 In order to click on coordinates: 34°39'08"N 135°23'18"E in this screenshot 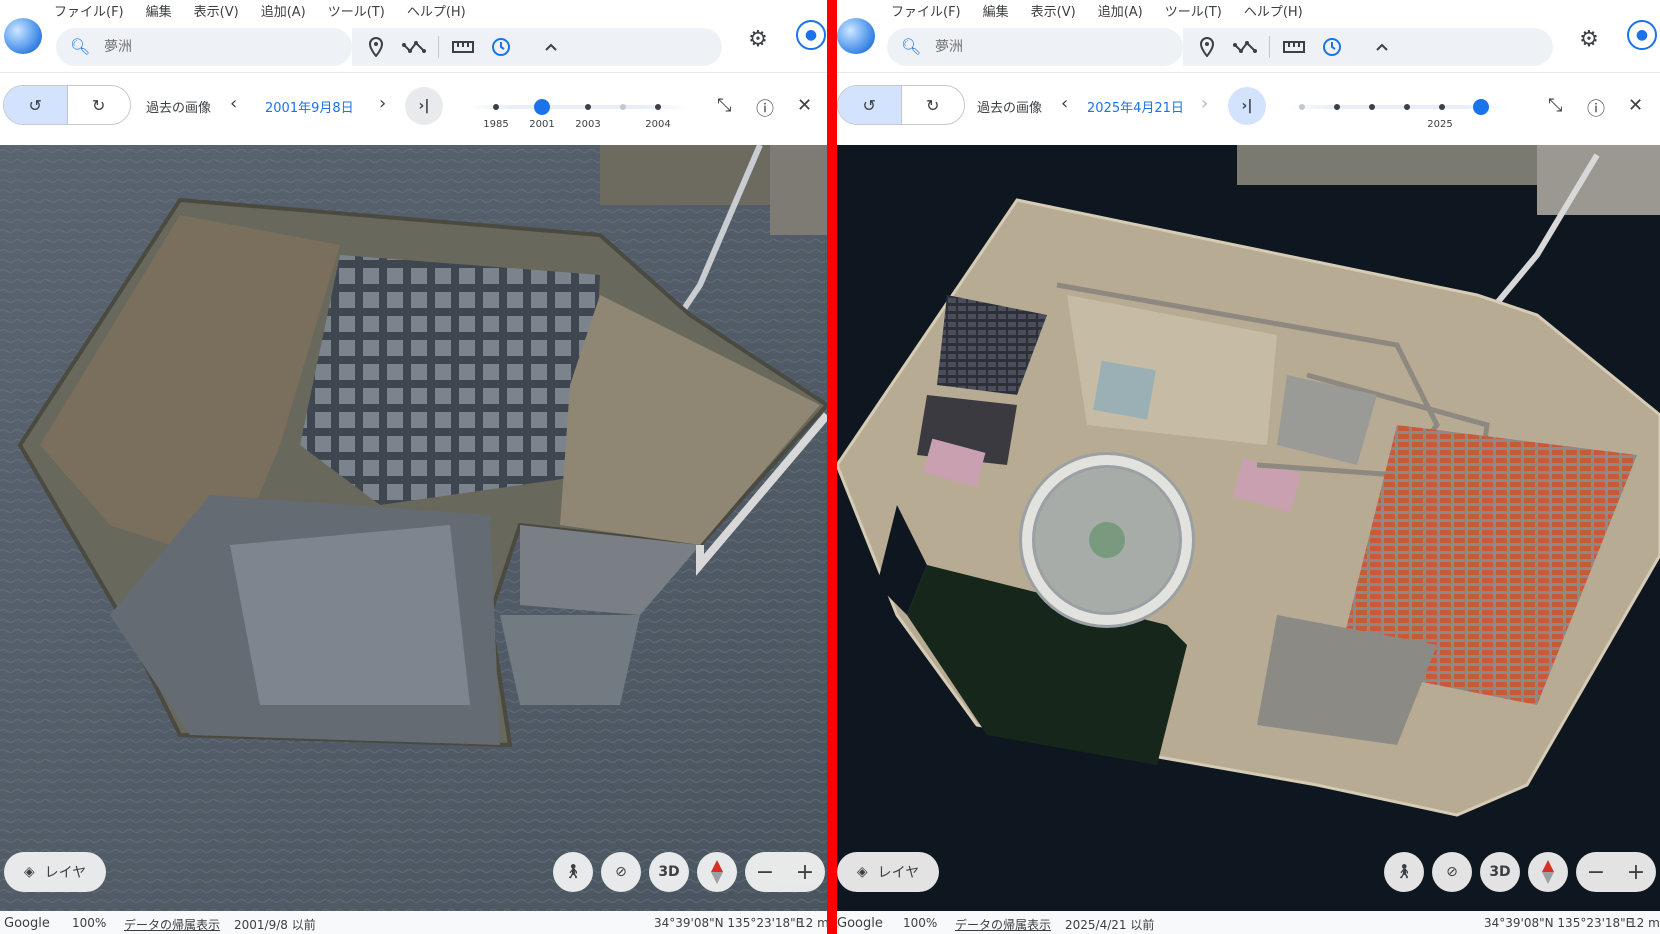, I will do `click(1559, 923)`.